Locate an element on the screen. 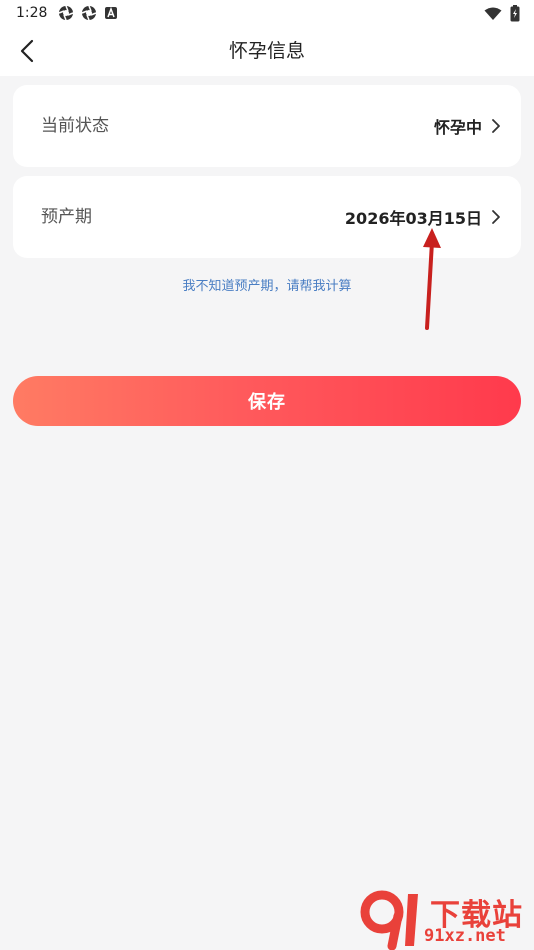  watermark-url: 91xz.net is located at coordinates (465, 936).